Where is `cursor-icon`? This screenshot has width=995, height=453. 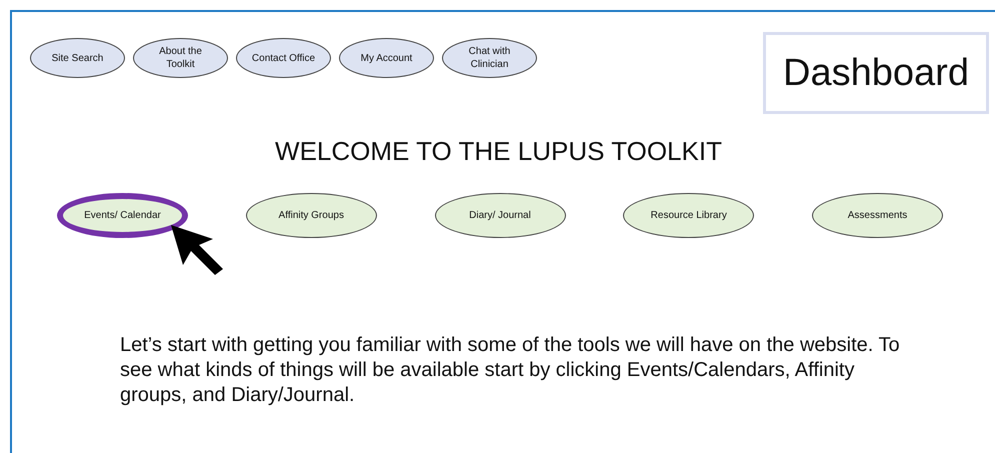
cursor-icon is located at coordinates (197, 249).